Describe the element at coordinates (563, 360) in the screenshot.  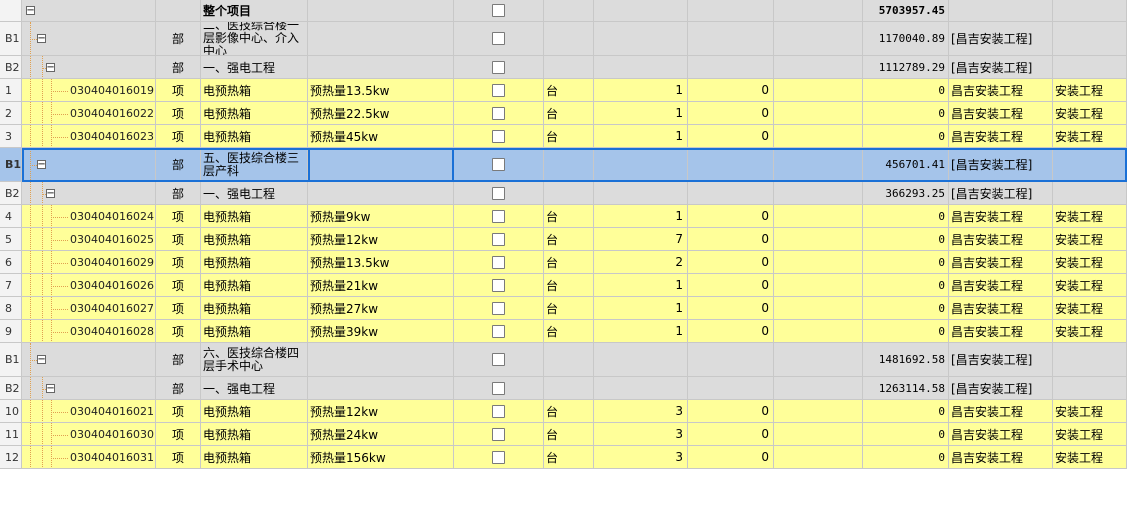
I see `group-row: B1 − 部六、医技综合楼四层手术中心 1481692.58 [昌吉安装工程]` at that location.